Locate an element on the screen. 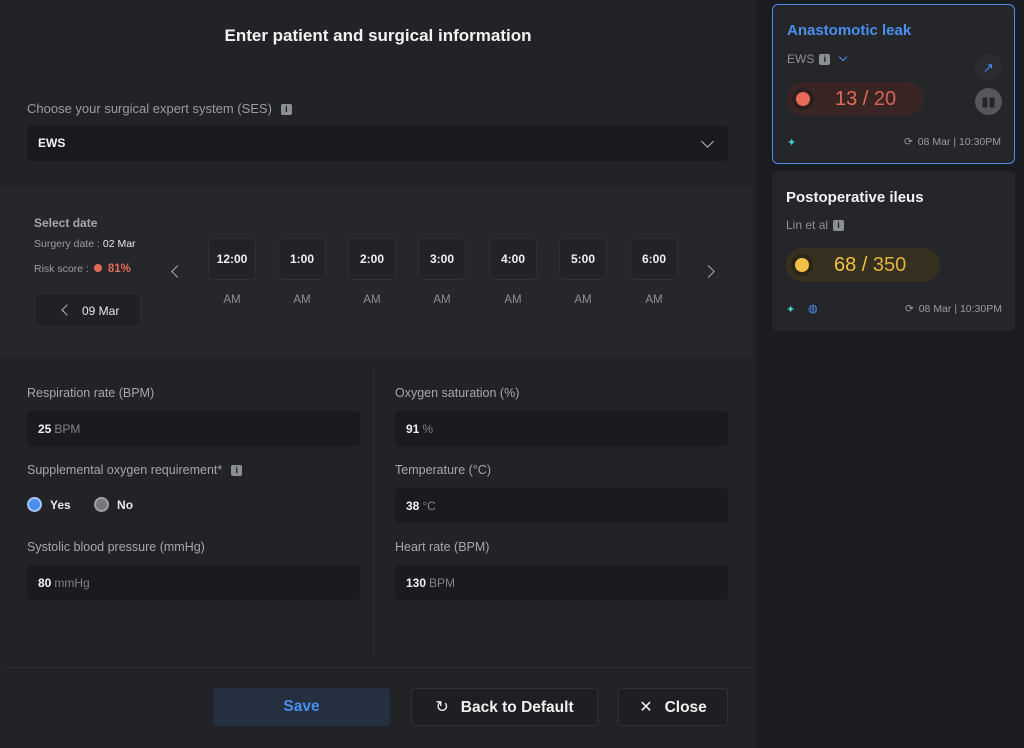 Image resolution: width=1024 pixels, height=748 pixels. radio-no: No is located at coordinates (113, 504).